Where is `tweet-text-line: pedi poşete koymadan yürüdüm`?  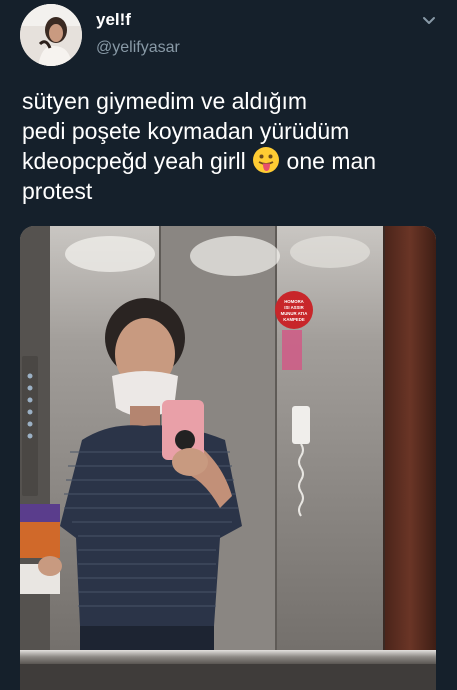
tweet-text-line: pedi poşete koymadan yürüdüm is located at coordinates (186, 131).